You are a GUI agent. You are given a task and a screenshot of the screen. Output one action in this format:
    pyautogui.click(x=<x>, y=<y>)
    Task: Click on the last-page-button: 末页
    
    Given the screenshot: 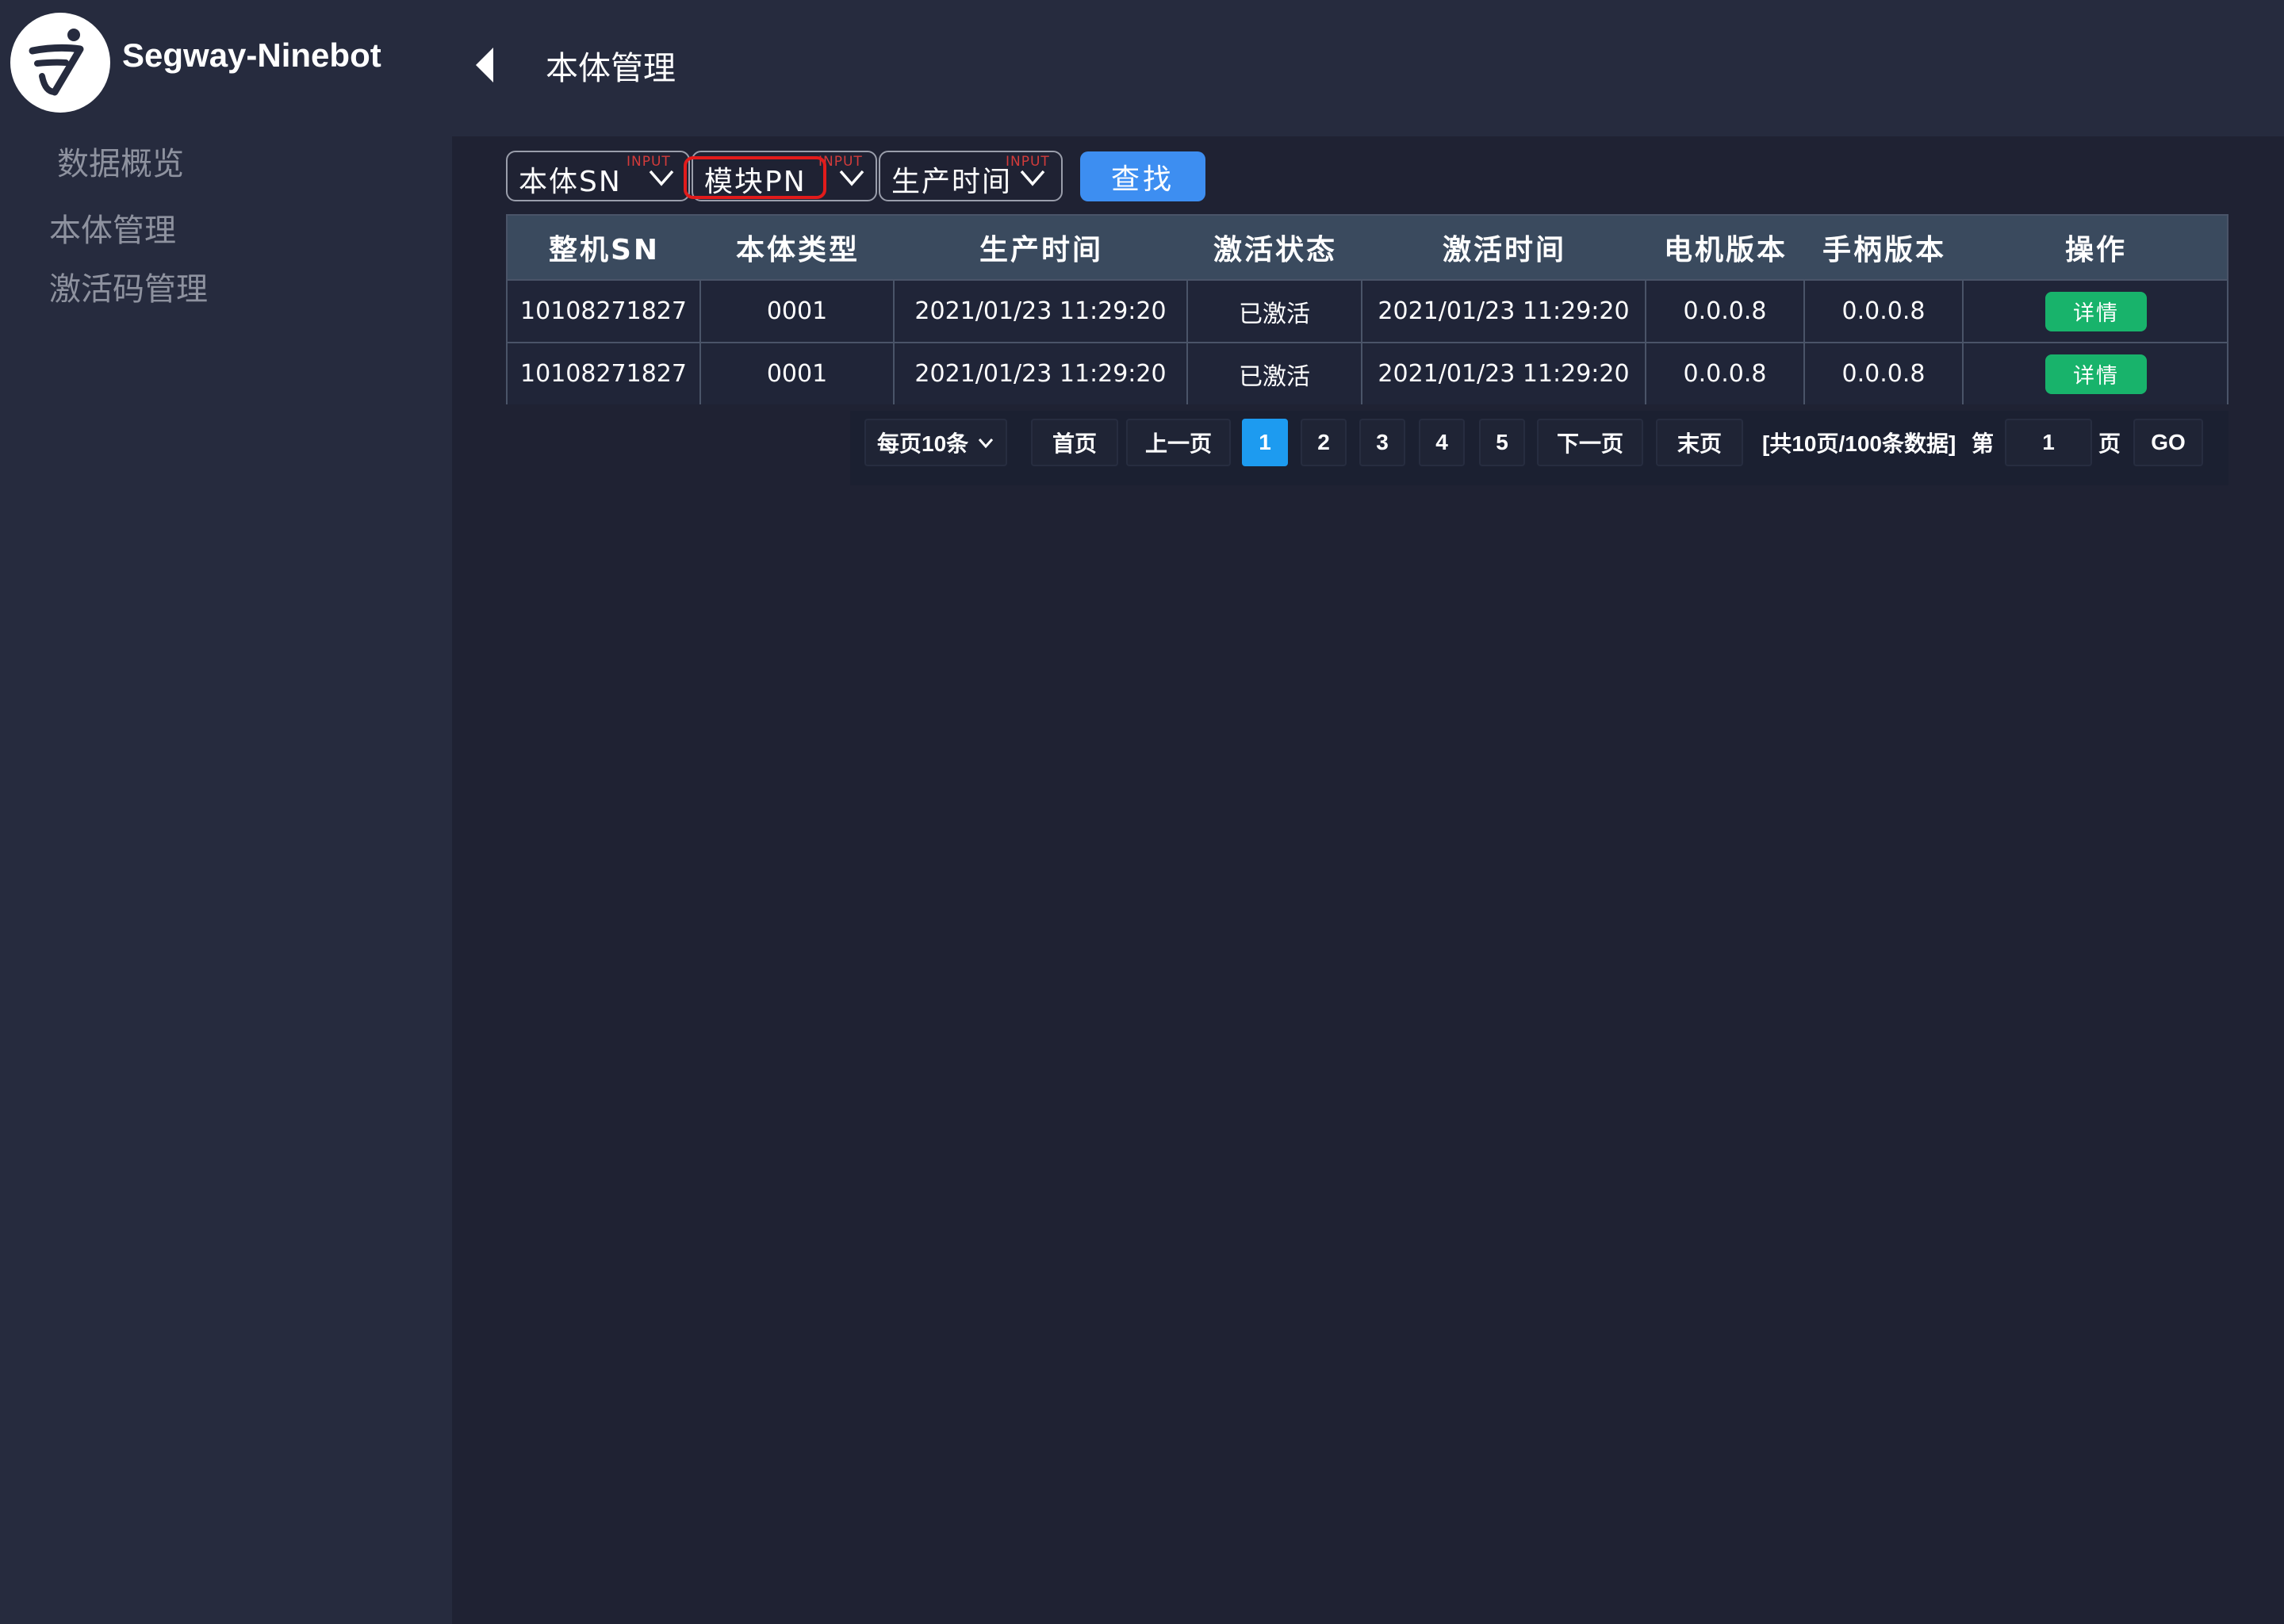 What is the action you would take?
    pyautogui.click(x=1699, y=442)
    